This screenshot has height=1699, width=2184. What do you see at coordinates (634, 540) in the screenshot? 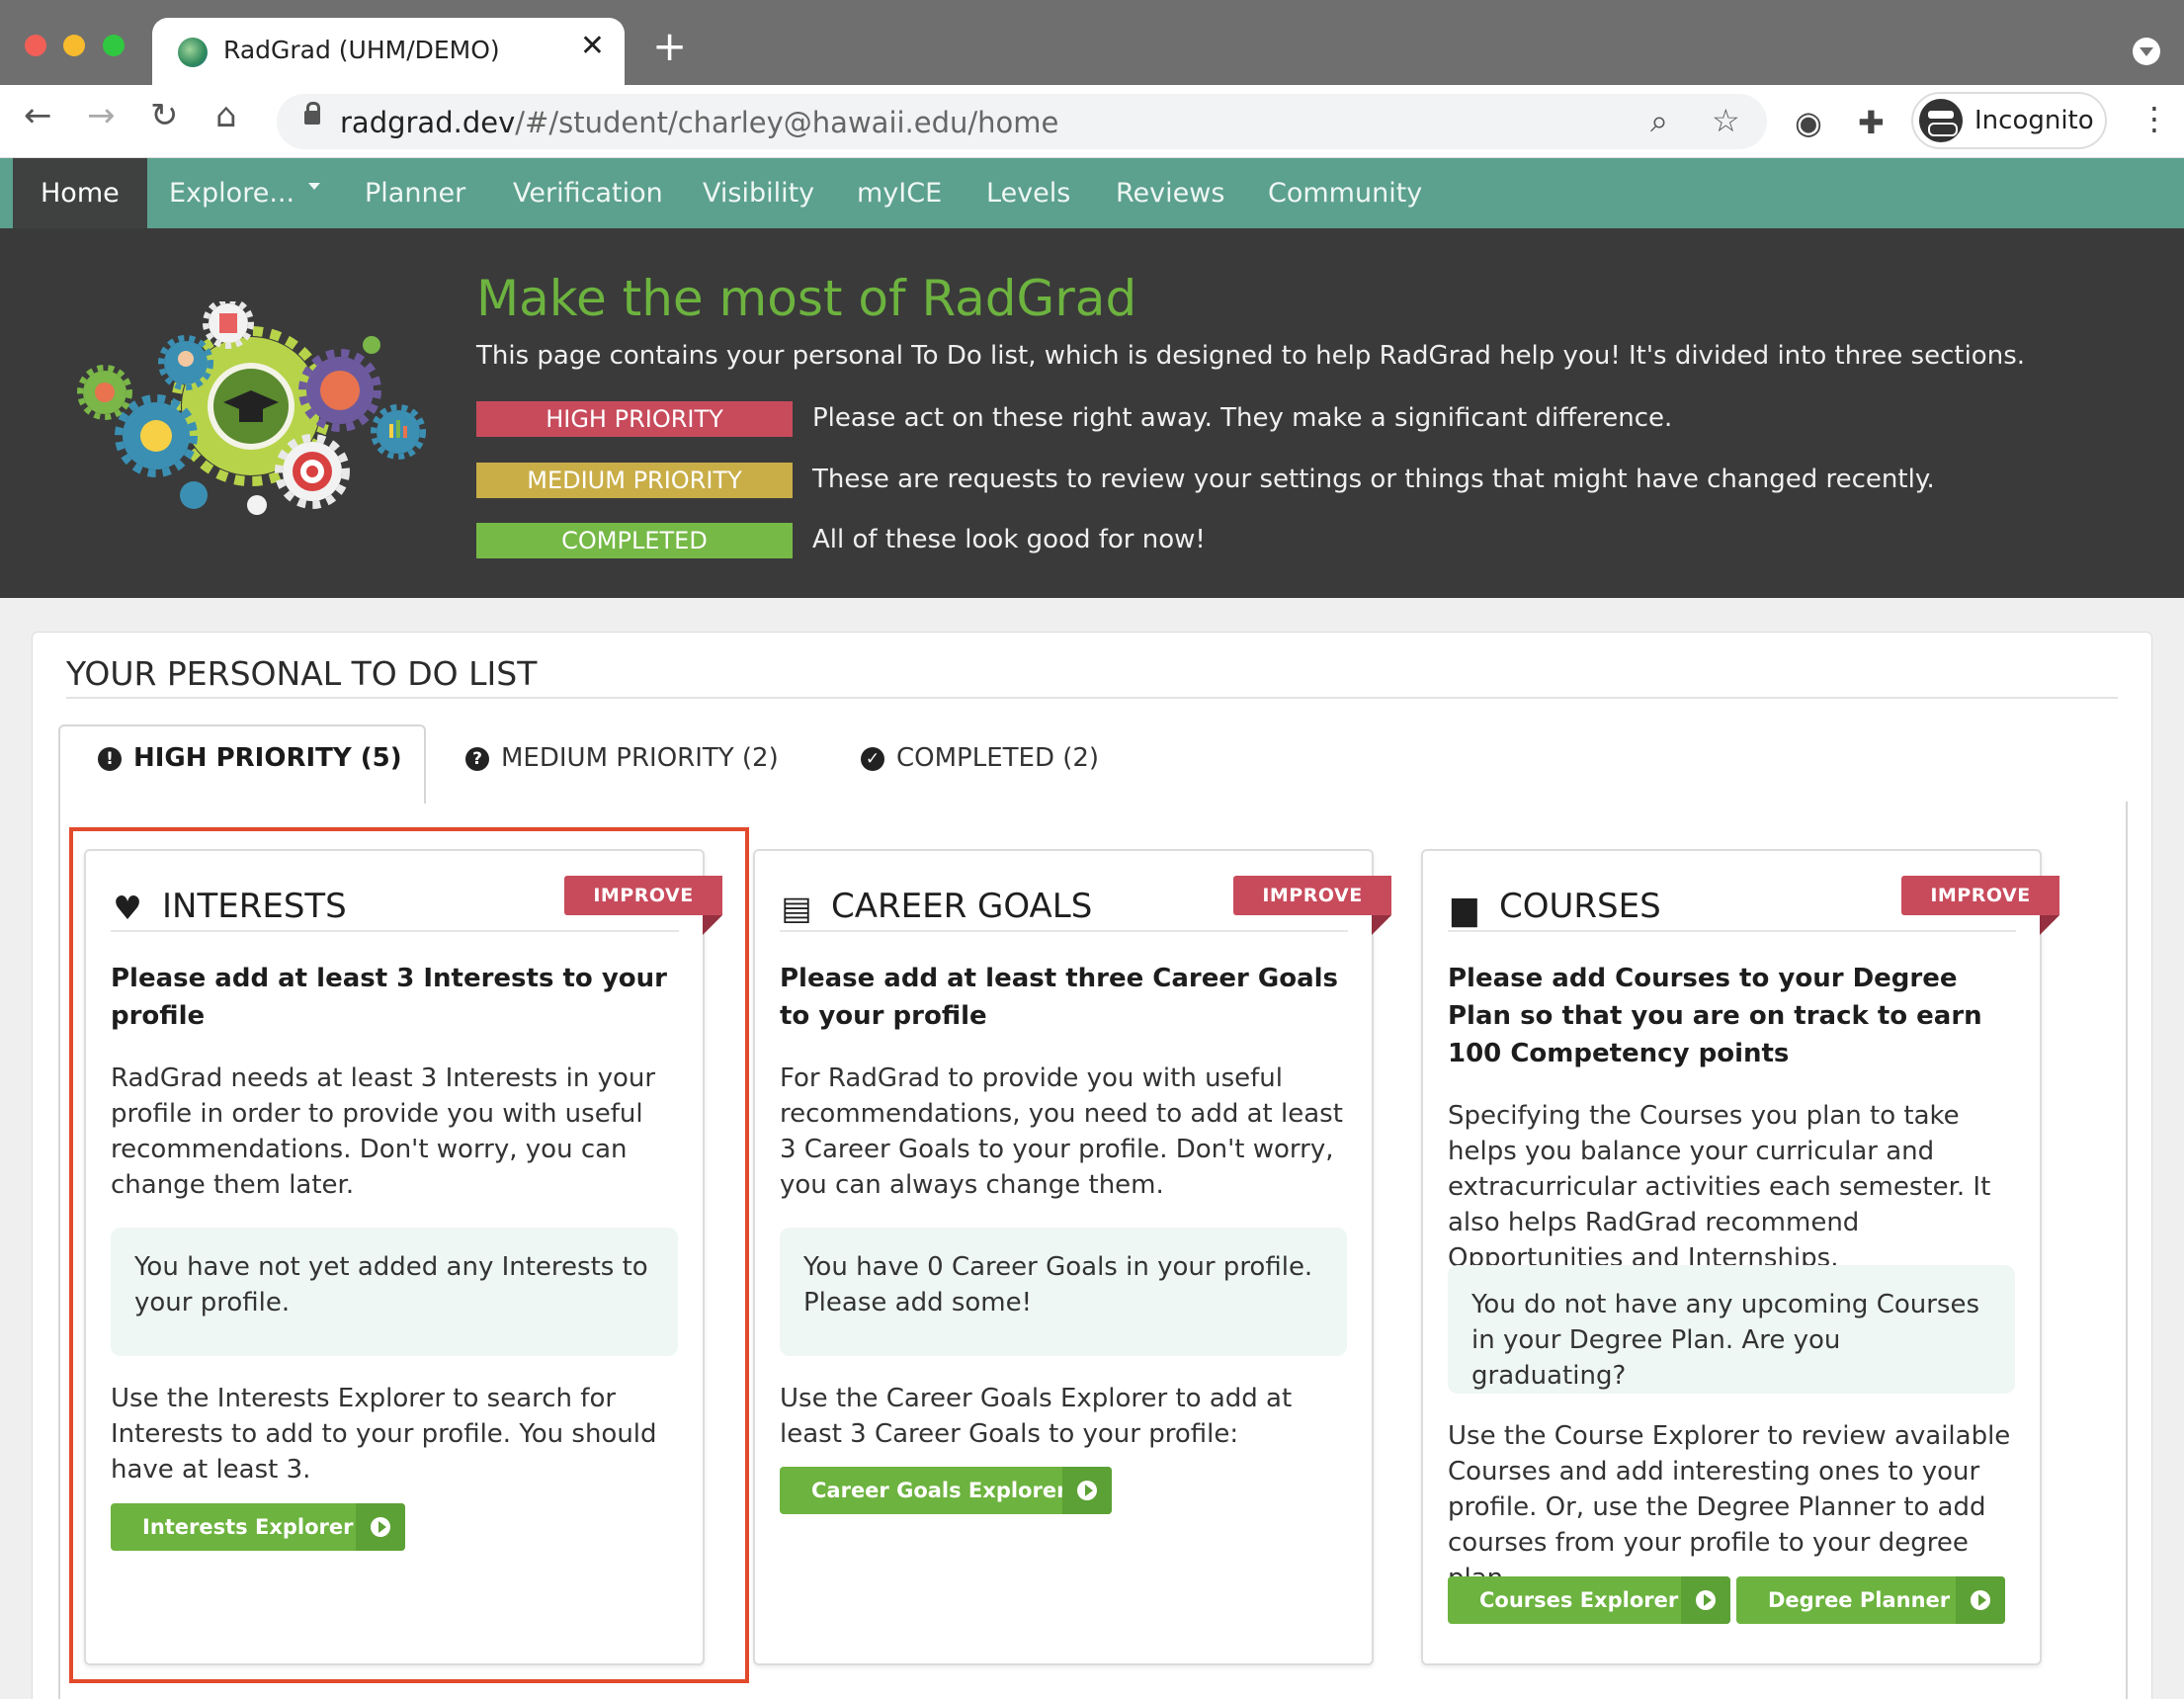
I see `completed-chip: COMPLETED` at bounding box center [634, 540].